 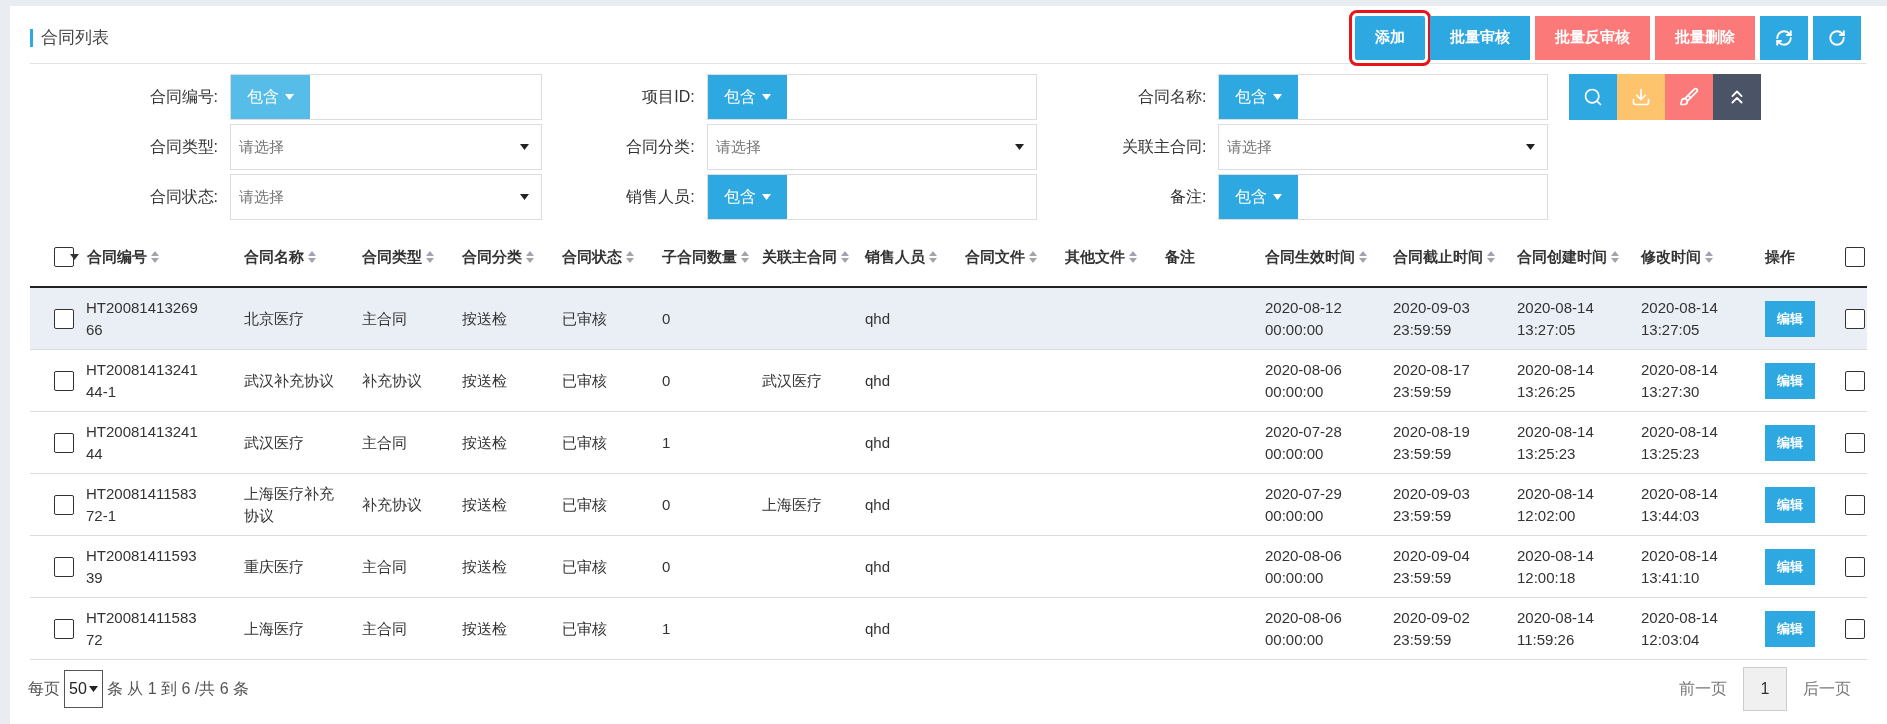 I want to click on column-header: 合同分类, so click(x=498, y=257).